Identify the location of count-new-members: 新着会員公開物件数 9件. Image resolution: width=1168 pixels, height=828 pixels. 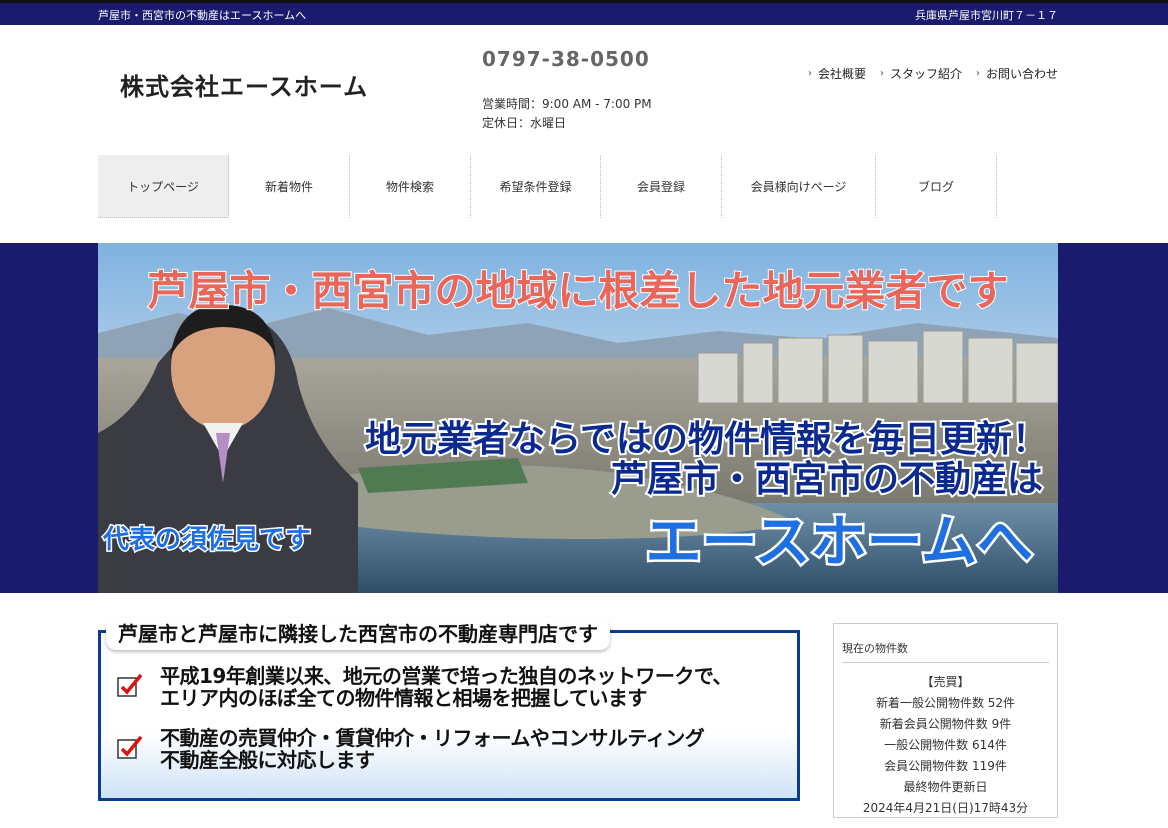
(945, 724).